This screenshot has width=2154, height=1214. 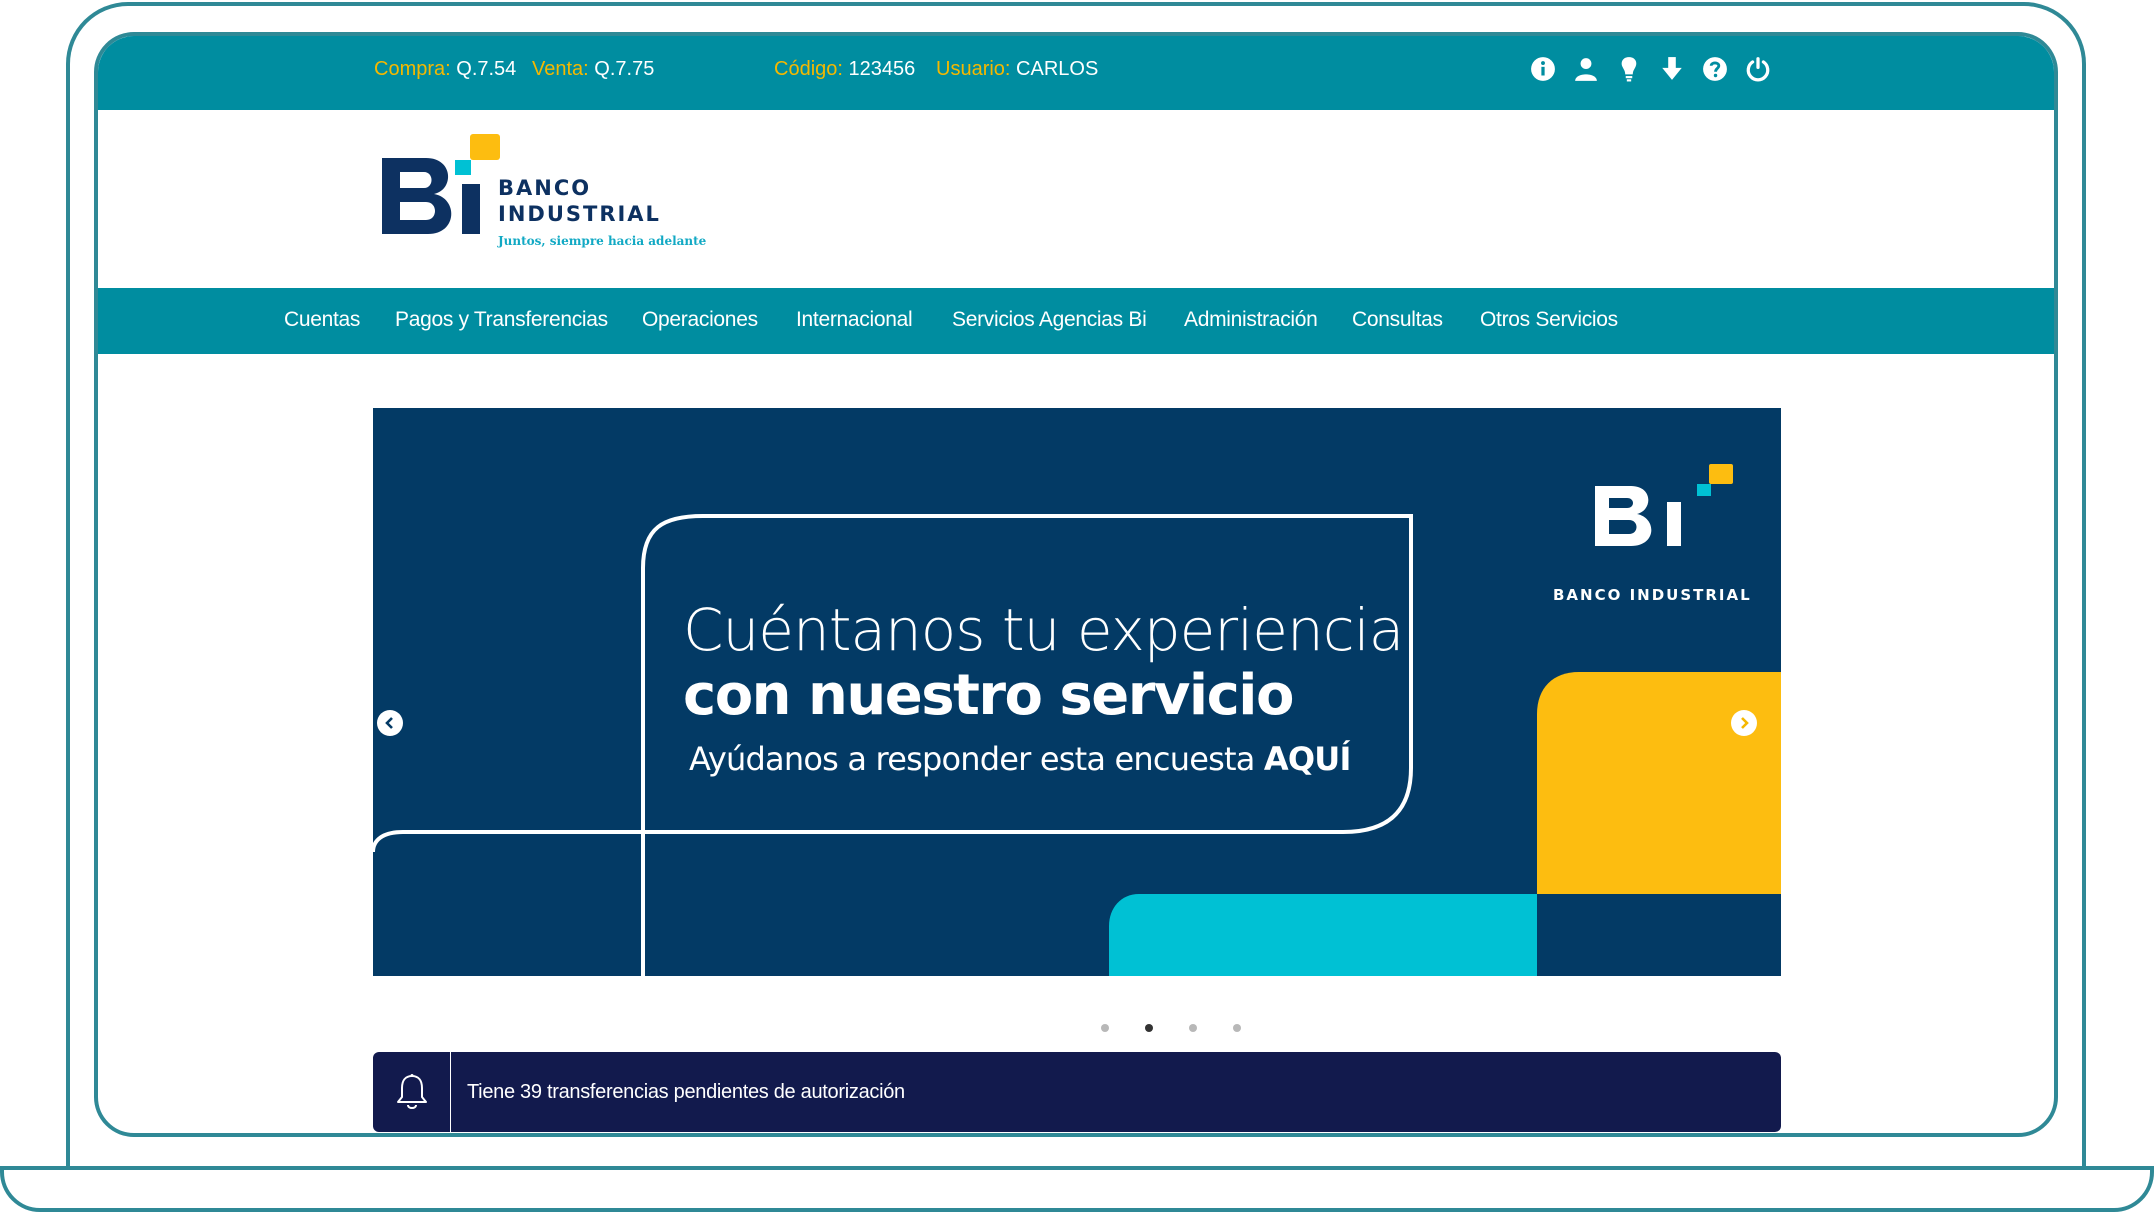 I want to click on user-value: CARLOS, so click(x=1057, y=69).